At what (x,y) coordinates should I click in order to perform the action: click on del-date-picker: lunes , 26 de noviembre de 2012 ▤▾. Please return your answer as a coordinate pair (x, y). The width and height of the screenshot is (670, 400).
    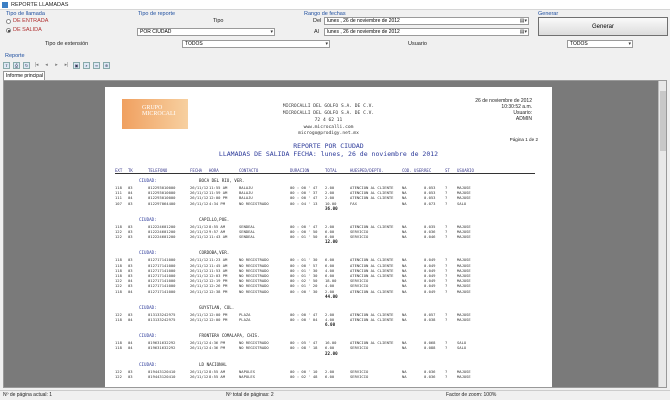
    Looking at the image, I should click on (426, 21).